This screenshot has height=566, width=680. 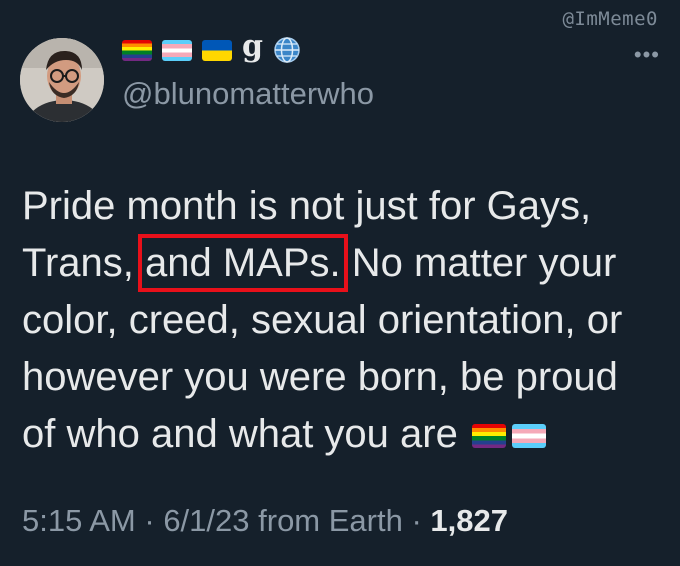 What do you see at coordinates (647, 55) in the screenshot?
I see `more-options-icon: •••` at bounding box center [647, 55].